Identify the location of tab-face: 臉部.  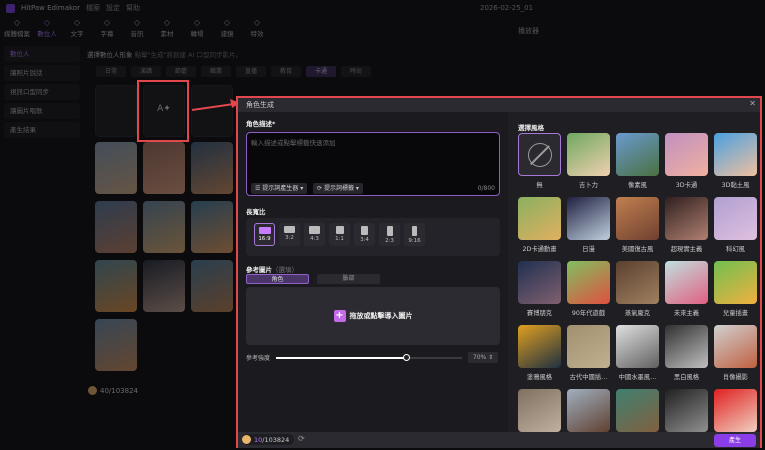
(348, 279).